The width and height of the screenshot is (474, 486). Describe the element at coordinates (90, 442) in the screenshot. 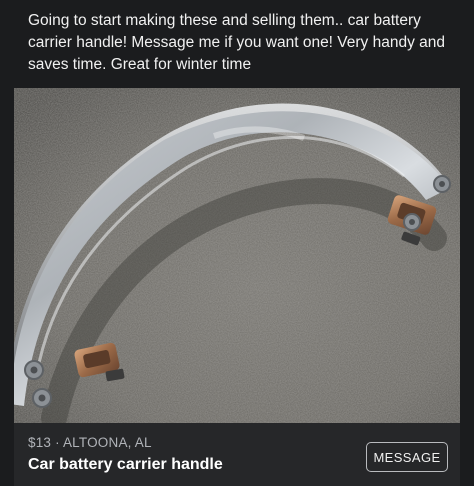

I see `price-location: $13 · ALTOONA, AL` at that location.